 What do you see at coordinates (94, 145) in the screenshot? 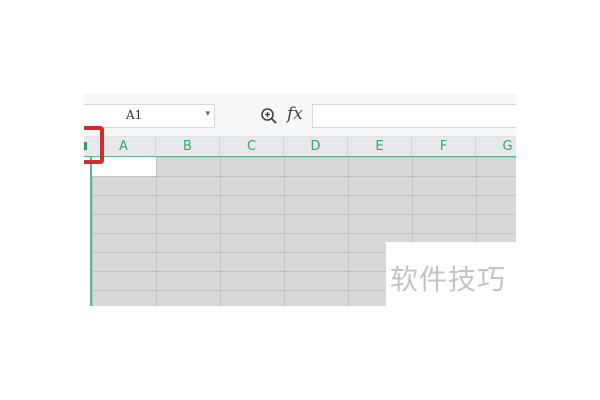
I see `select-all-highlight-box` at bounding box center [94, 145].